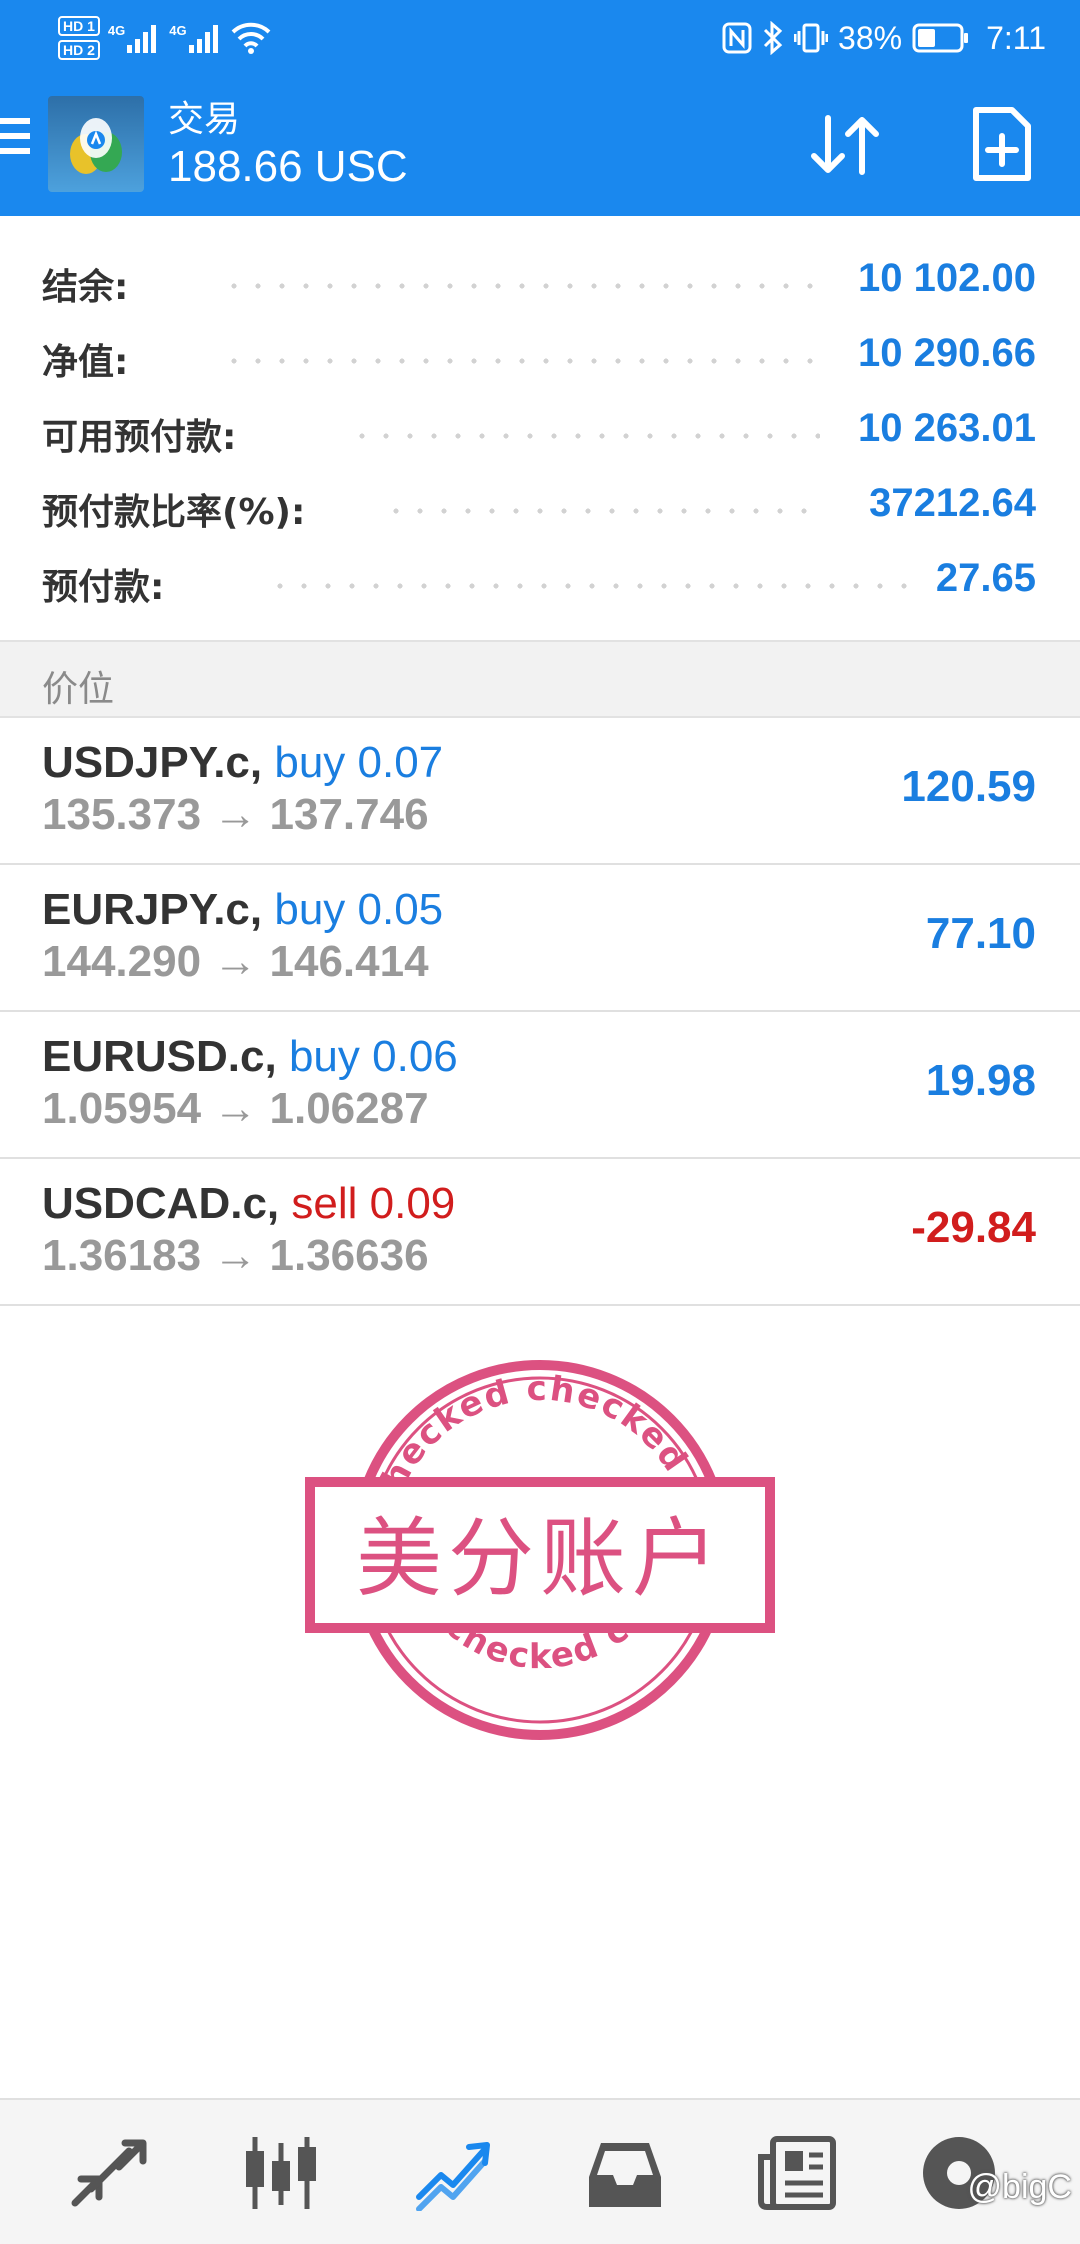  Describe the element at coordinates (152, 909) in the screenshot. I see `position-symbol: EURJPY.c,` at that location.